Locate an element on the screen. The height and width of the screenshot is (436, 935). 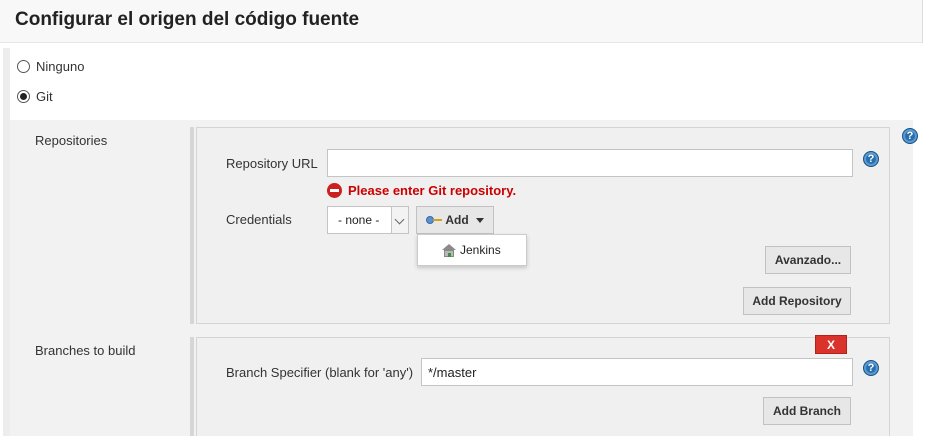
branch-specifier-label: Branch Specifier (blank for 'any') is located at coordinates (320, 372).